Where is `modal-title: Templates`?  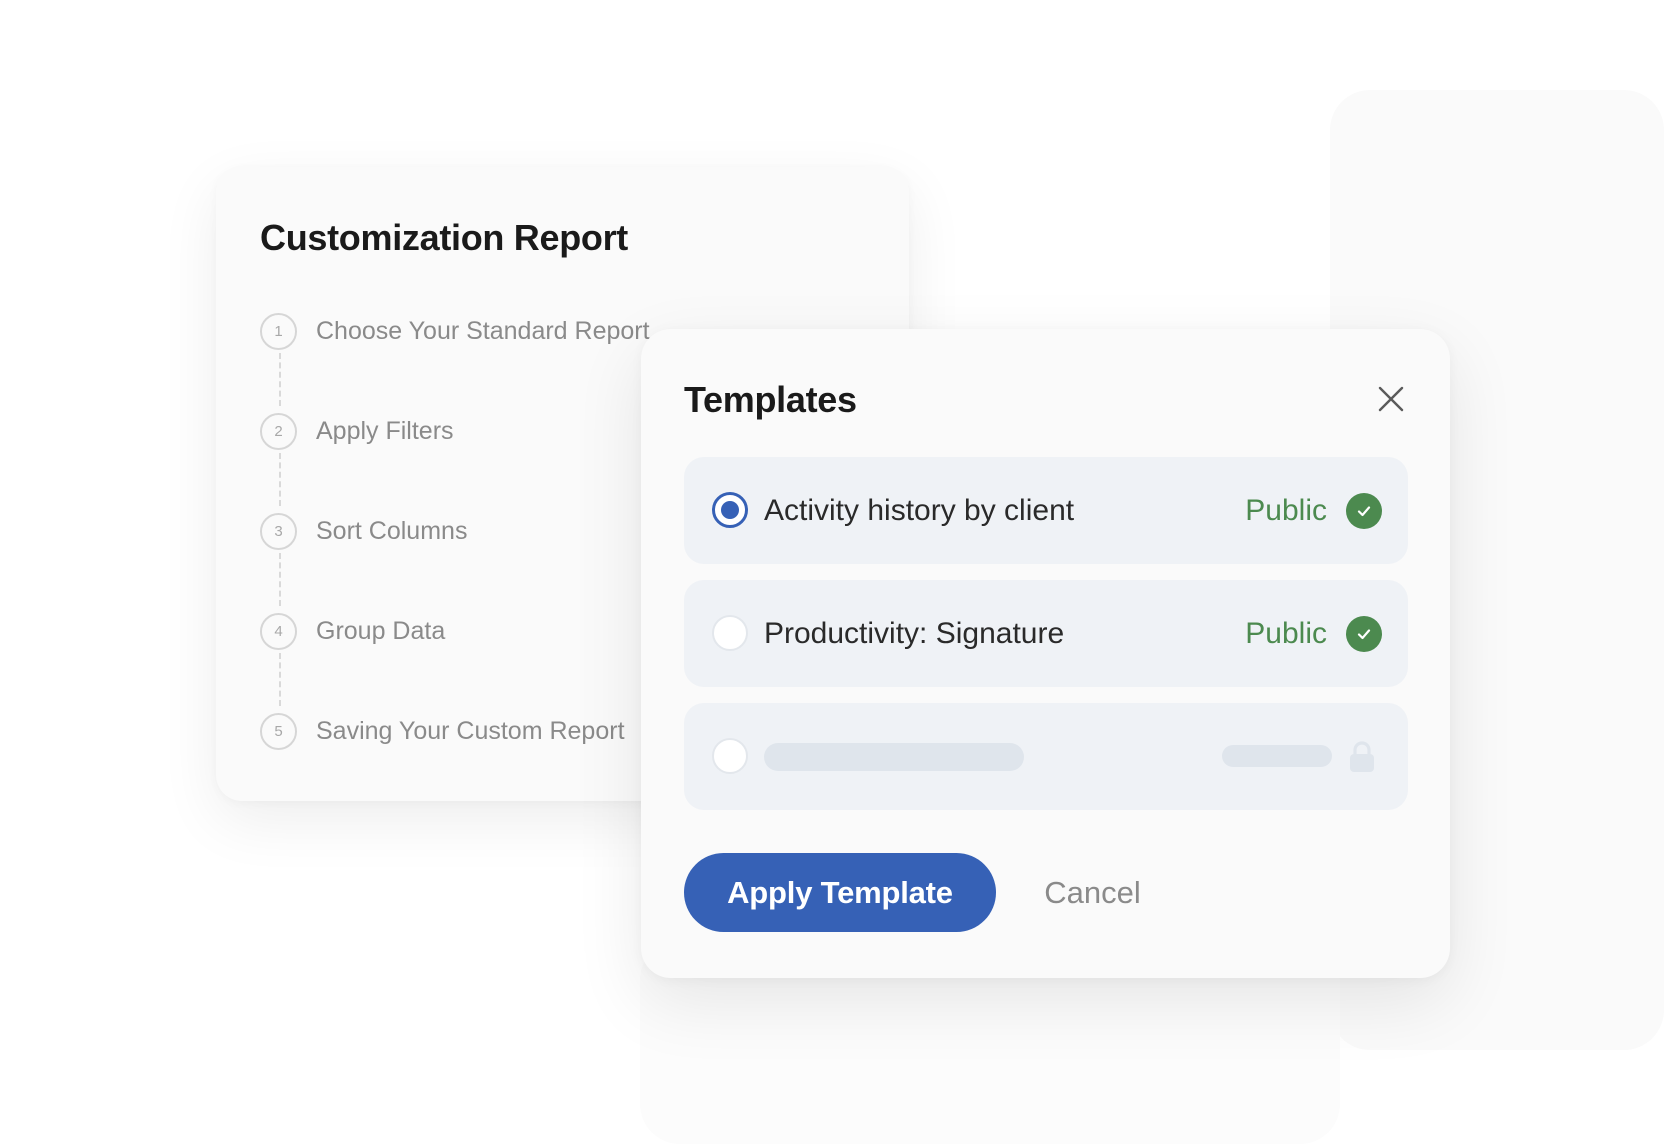
modal-title: Templates is located at coordinates (770, 399).